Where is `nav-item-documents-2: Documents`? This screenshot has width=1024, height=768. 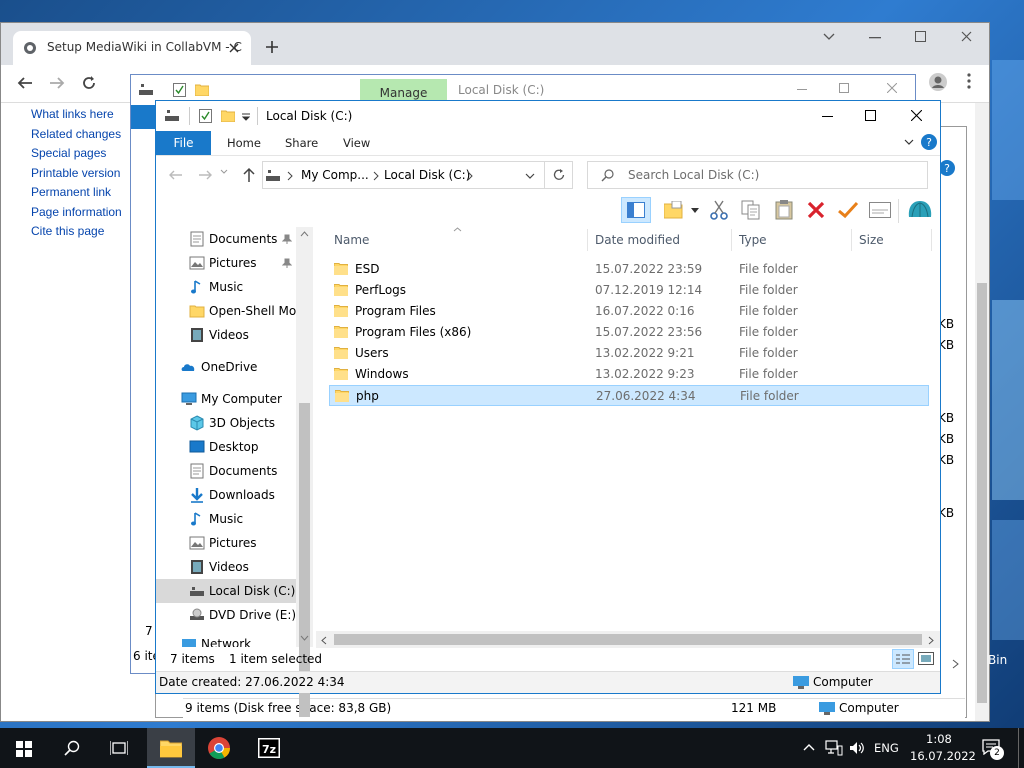
nav-item-documents-2: Documents is located at coordinates (244, 471).